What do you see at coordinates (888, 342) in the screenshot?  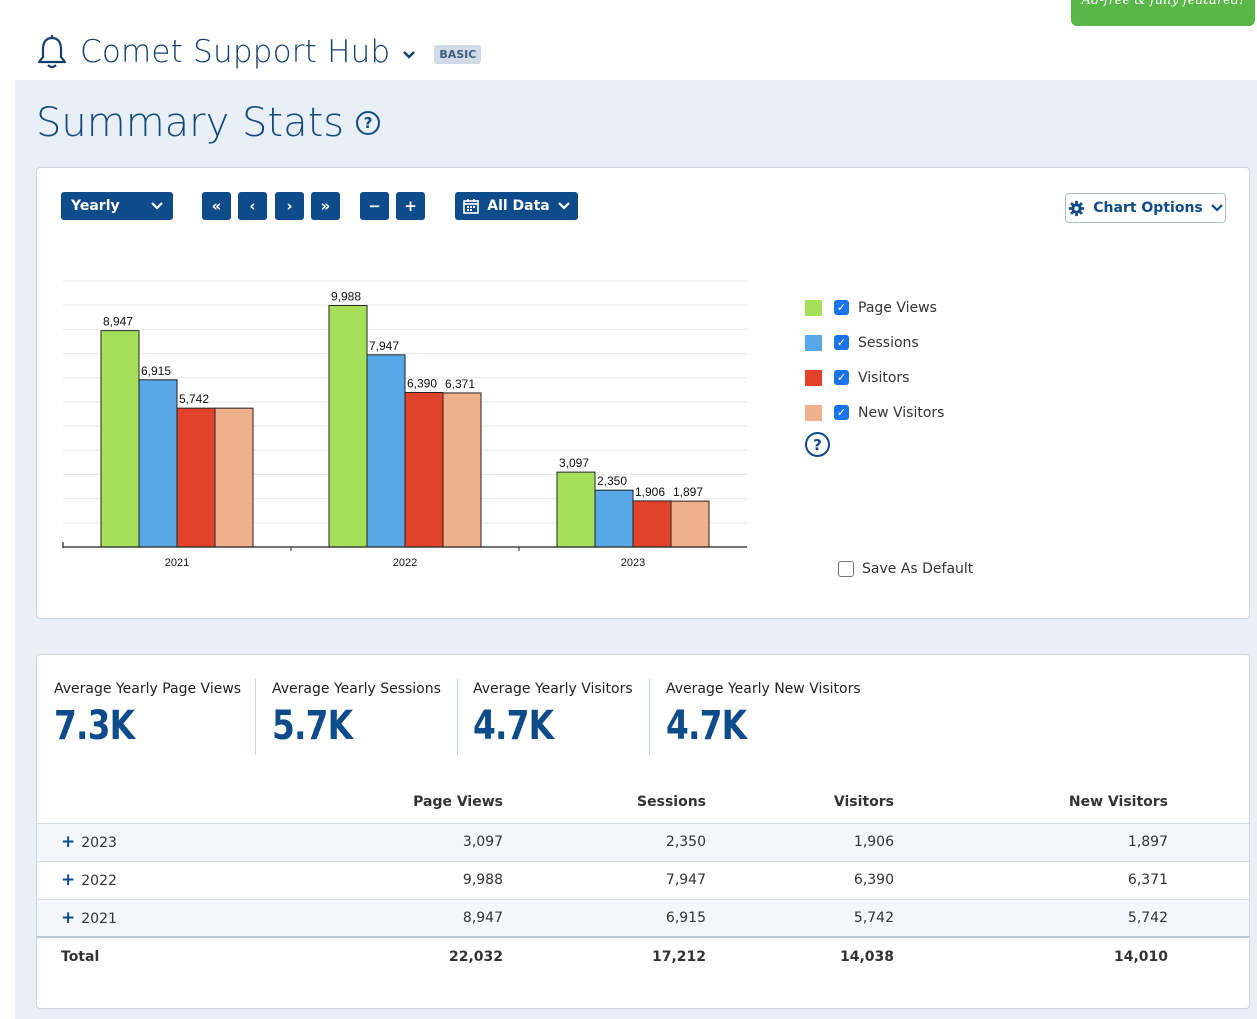 I see `legend-label: Sessions` at bounding box center [888, 342].